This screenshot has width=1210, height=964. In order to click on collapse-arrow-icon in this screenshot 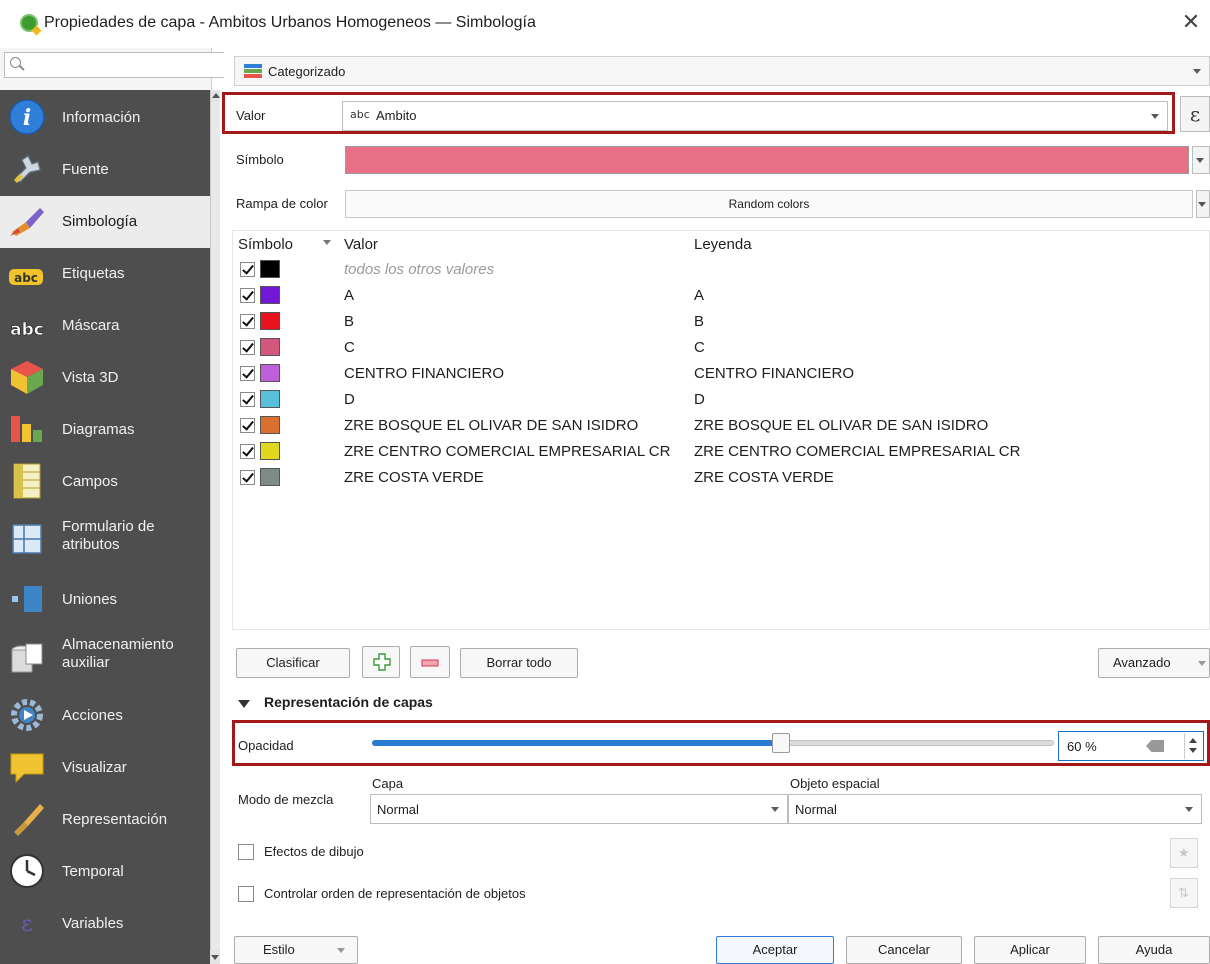, I will do `click(244, 704)`.